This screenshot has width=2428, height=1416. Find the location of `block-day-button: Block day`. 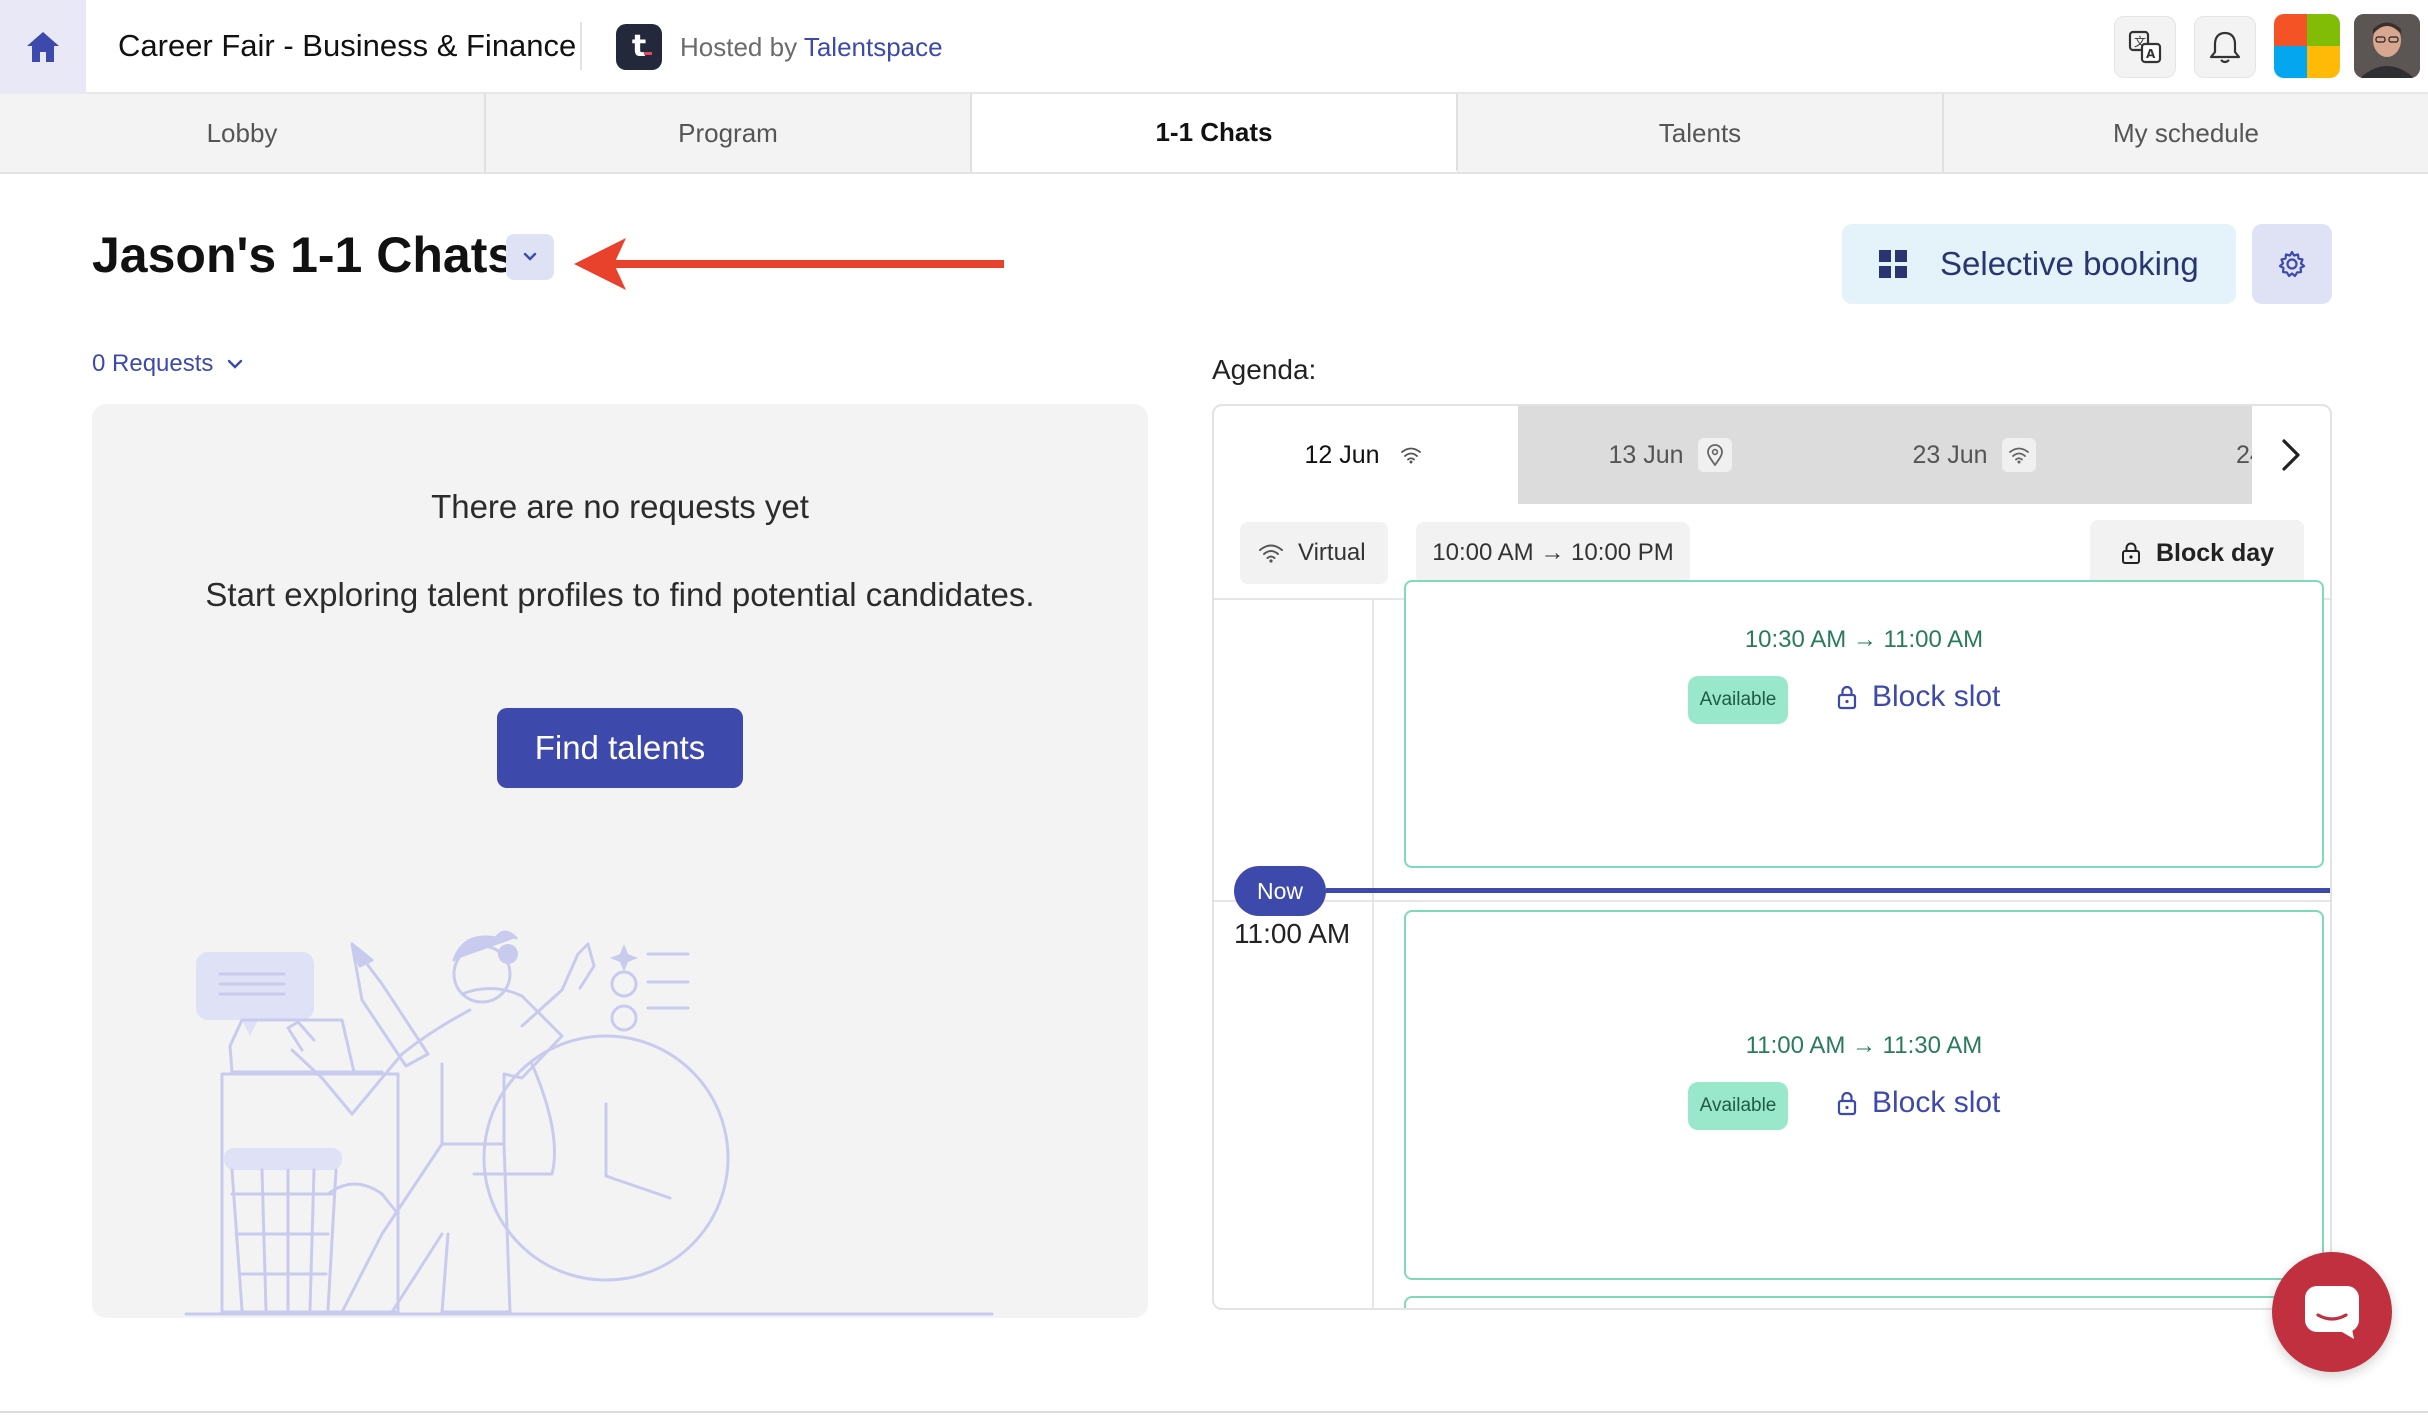

block-day-button: Block day is located at coordinates (2197, 553).